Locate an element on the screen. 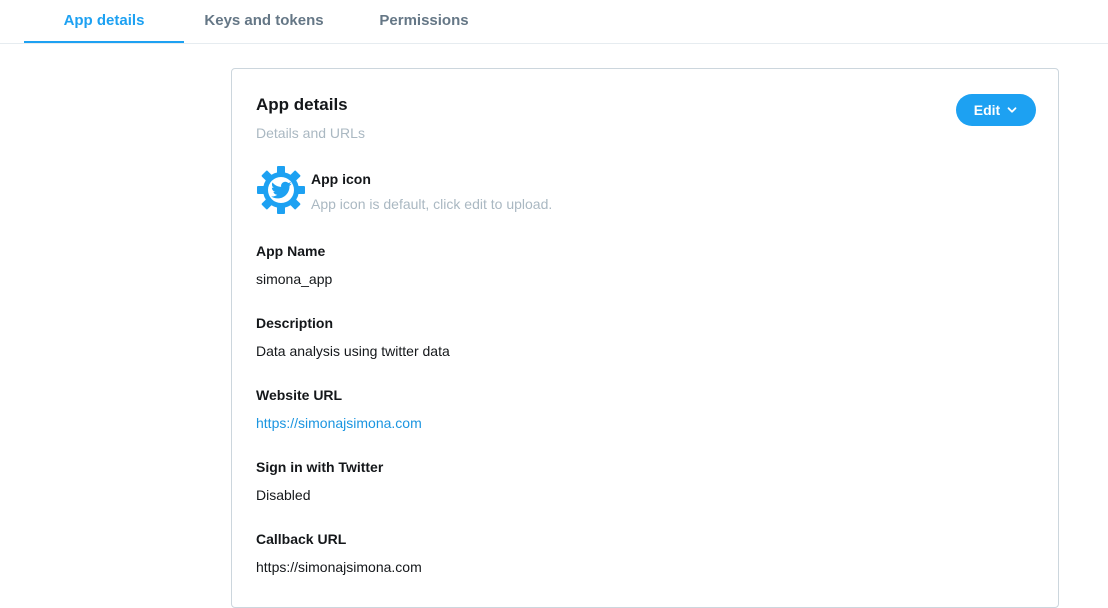 The image size is (1108, 608). edit-button-label: Edit is located at coordinates (987, 110).